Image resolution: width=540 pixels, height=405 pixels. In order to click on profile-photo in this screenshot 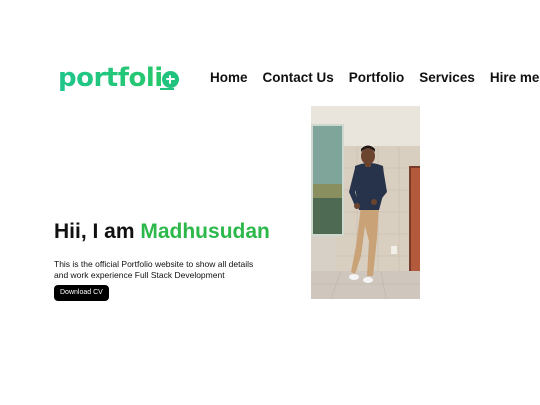, I will do `click(365, 202)`.